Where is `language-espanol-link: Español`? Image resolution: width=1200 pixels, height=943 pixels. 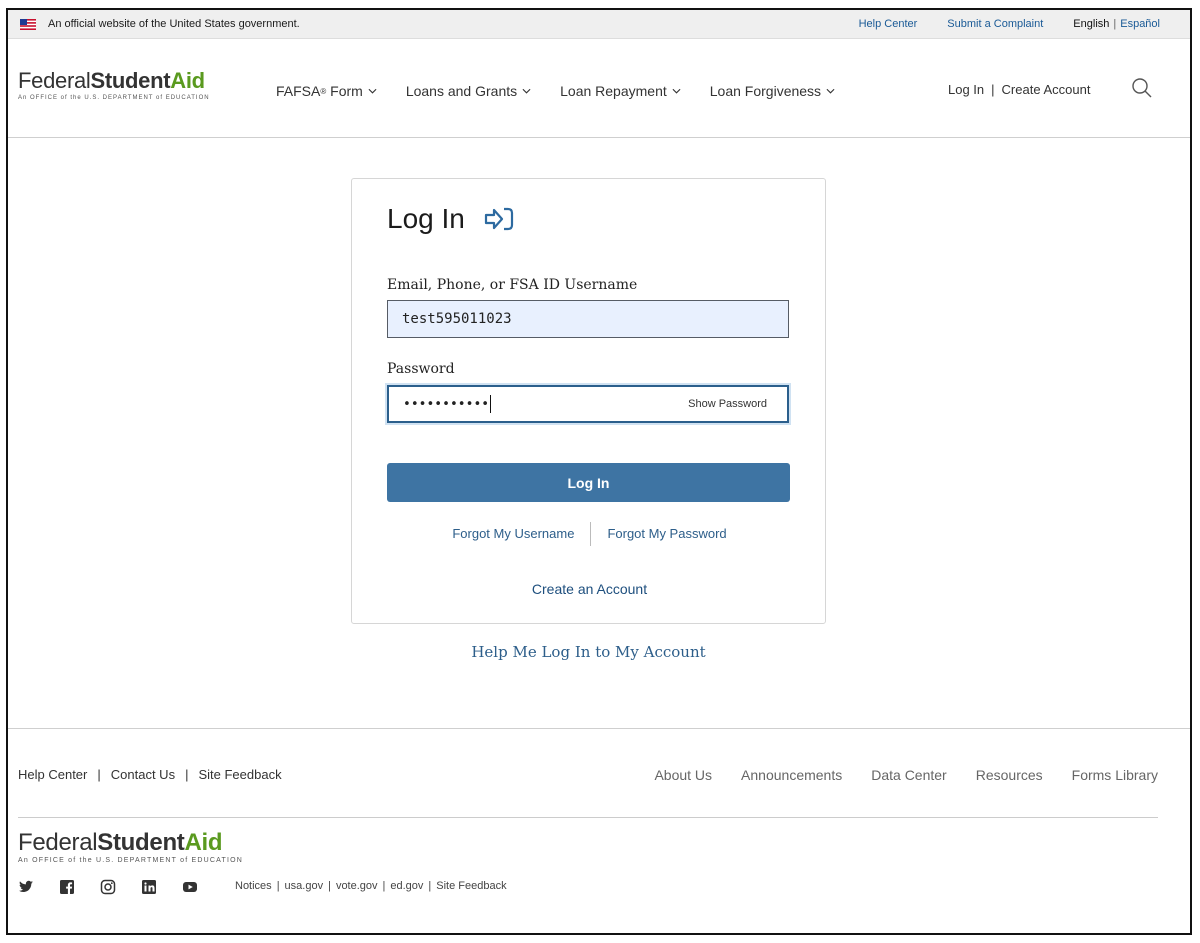
language-espanol-link: Español is located at coordinates (1140, 24).